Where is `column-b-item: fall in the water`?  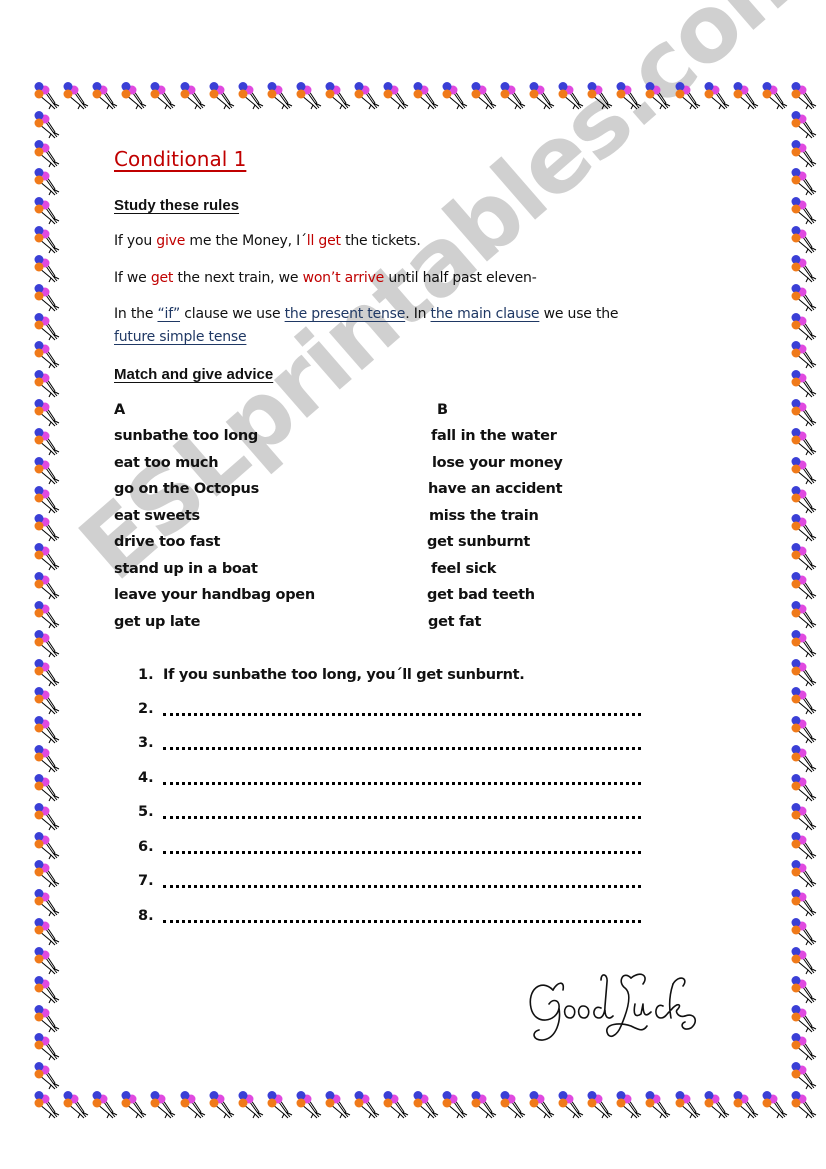
column-b-item: fall in the water is located at coordinates (494, 436).